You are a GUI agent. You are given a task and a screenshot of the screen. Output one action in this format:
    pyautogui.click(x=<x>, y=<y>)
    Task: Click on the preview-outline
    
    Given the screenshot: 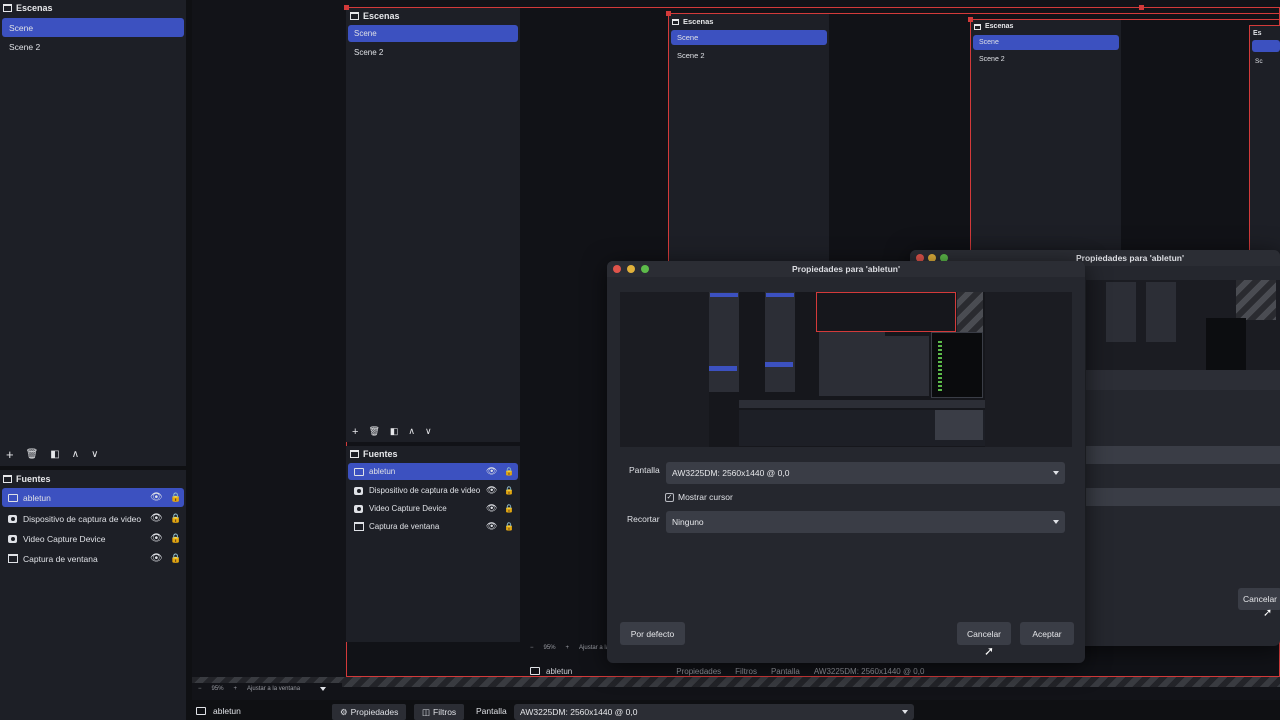 What is the action you would take?
    pyautogui.click(x=886, y=312)
    